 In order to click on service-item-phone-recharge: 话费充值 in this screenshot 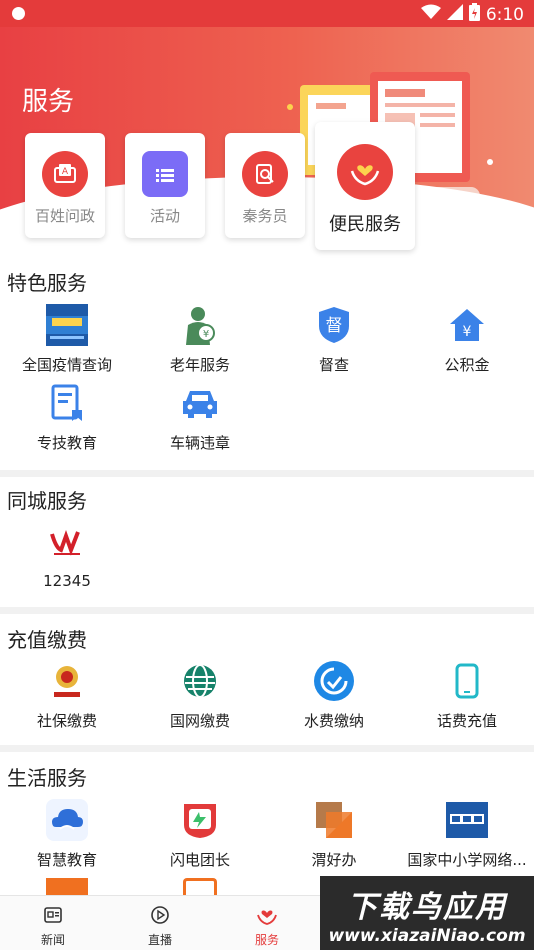, I will do `click(467, 695)`.